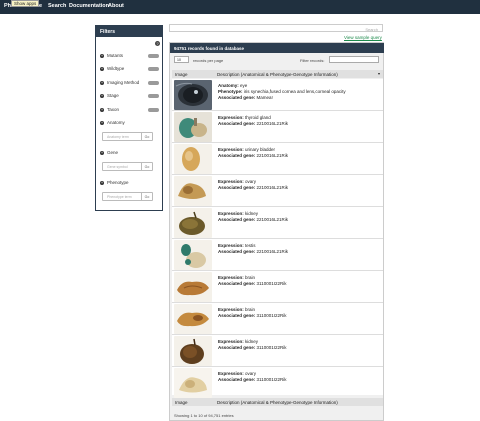 The image size is (480, 421). I want to click on nav-about: About, so click(116, 6).